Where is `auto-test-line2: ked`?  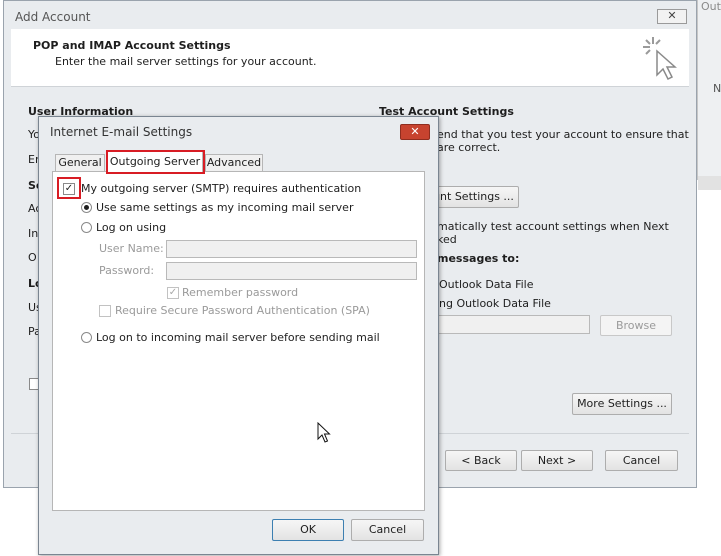
auto-test-line2: ked is located at coordinates (447, 239).